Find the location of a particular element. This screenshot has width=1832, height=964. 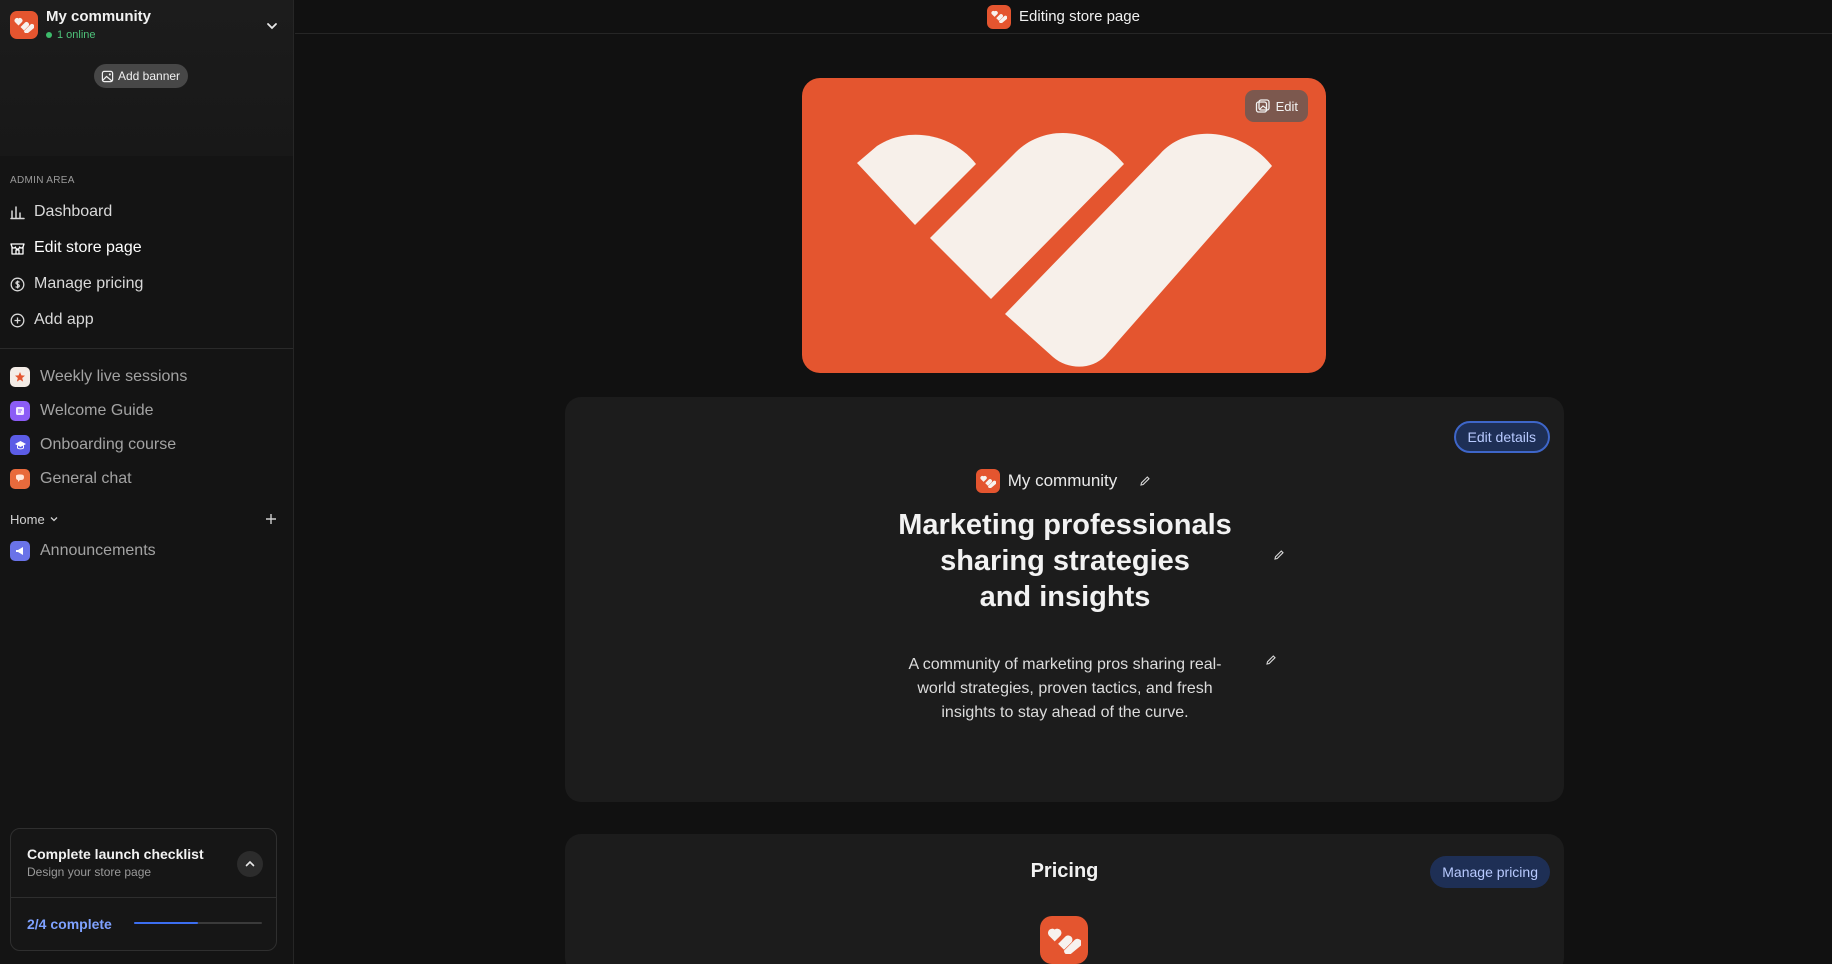

app-label: Announcements is located at coordinates (98, 550).